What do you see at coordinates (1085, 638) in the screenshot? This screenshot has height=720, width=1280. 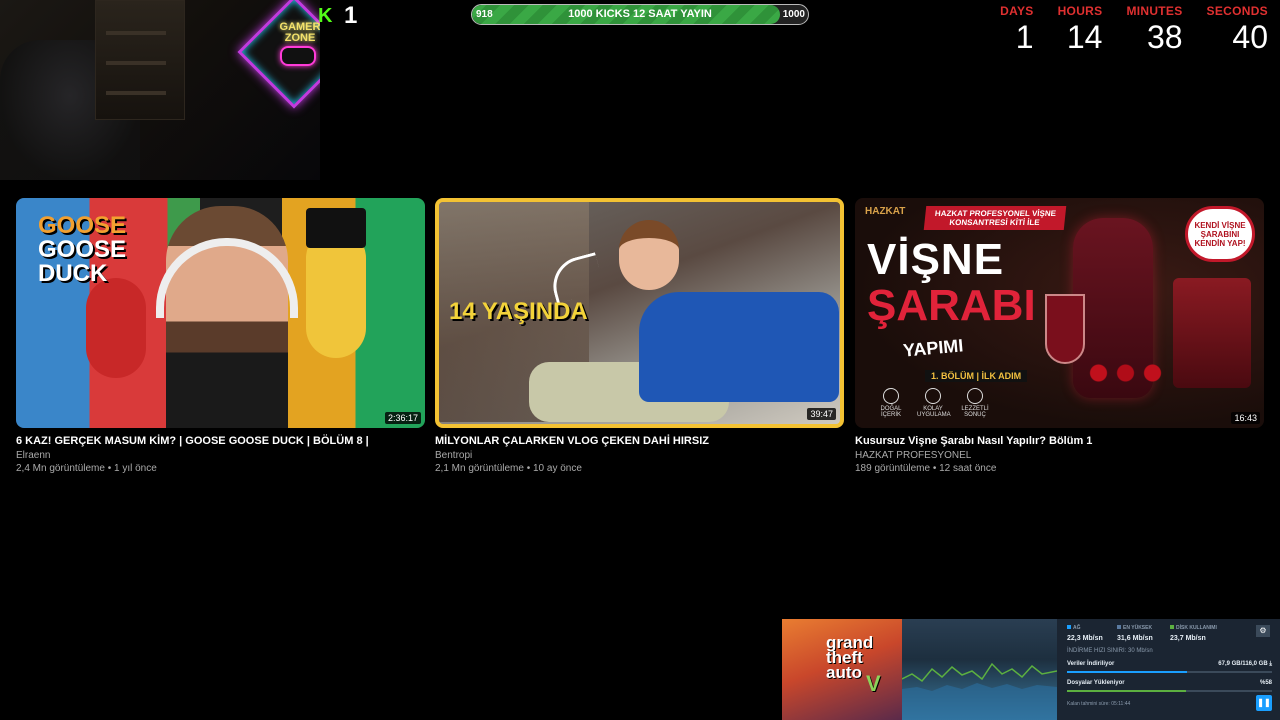 I see `stat-value: 22,3 Mb/sn` at bounding box center [1085, 638].